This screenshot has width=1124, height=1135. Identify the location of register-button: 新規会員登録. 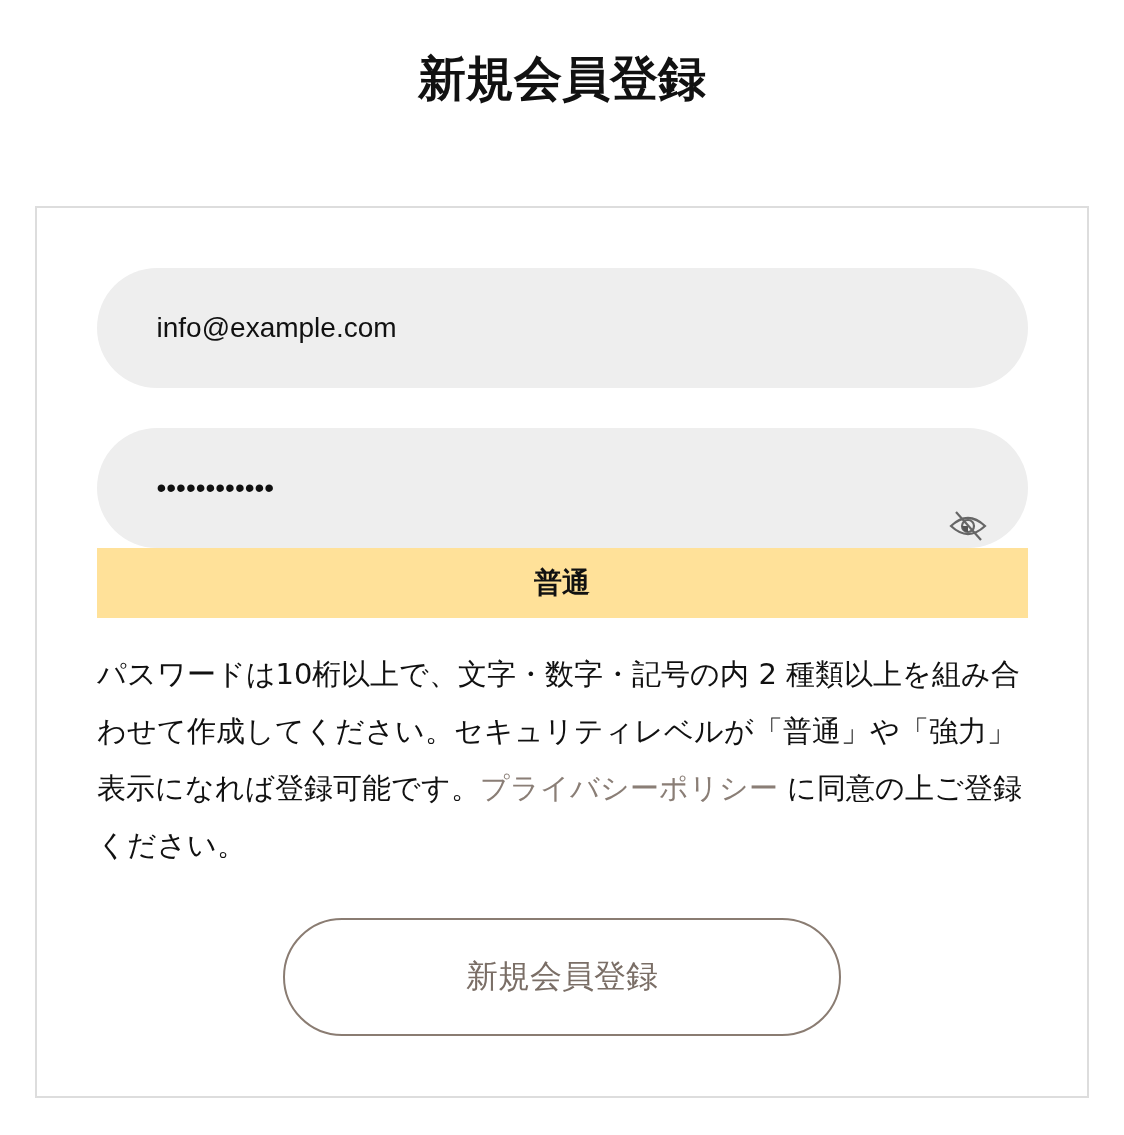
(562, 977).